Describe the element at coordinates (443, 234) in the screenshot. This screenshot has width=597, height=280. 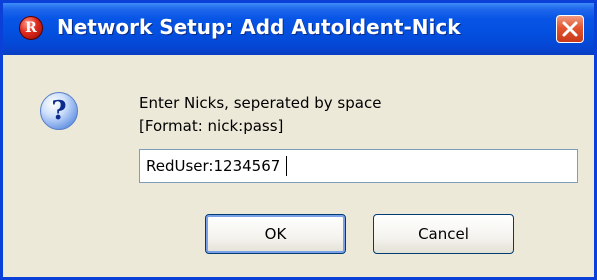
I see `cancel-button: Cancel` at that location.